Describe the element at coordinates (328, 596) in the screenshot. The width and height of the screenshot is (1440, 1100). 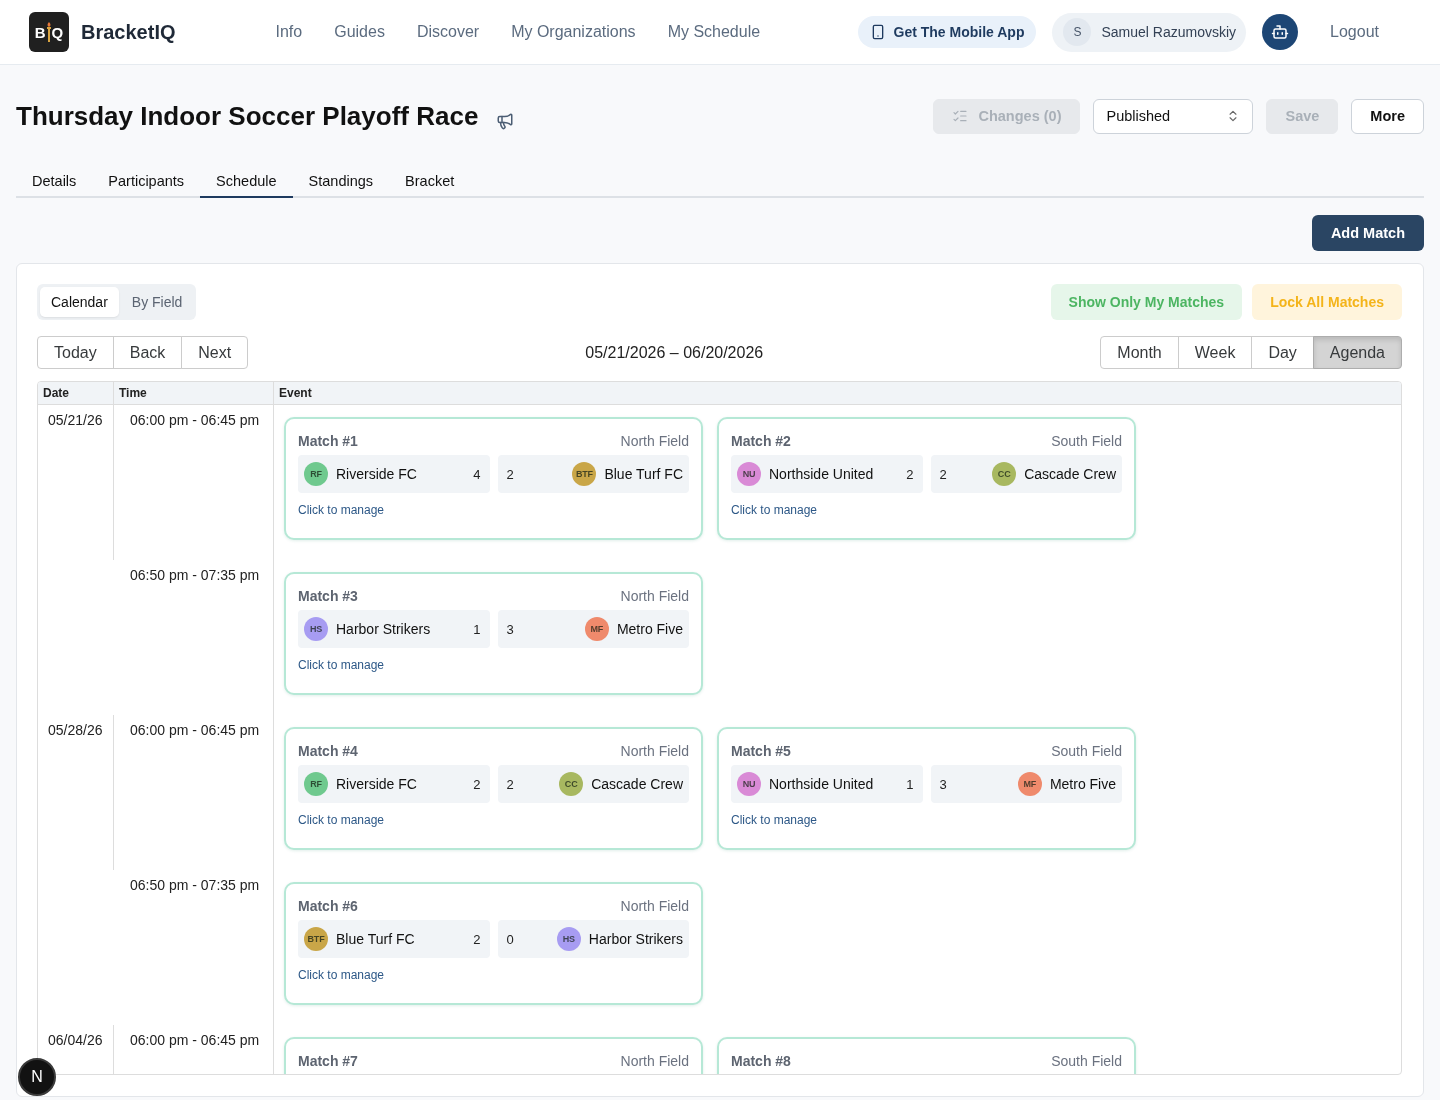
I see `match-title: Match #3` at that location.